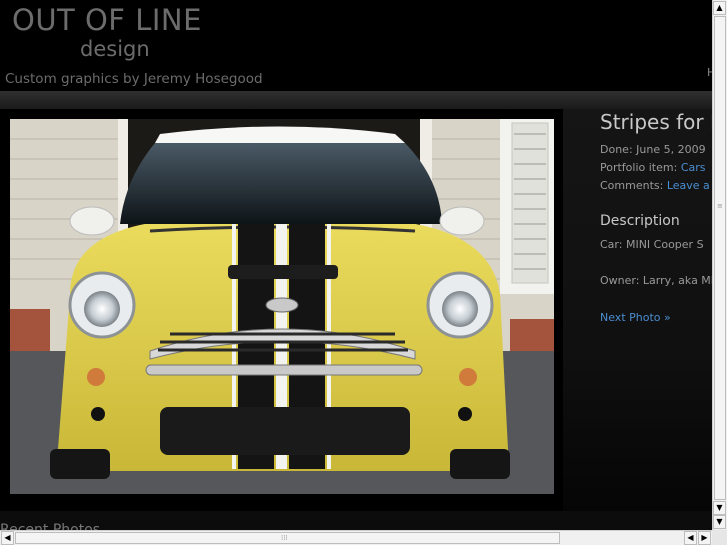  I want to click on scroll-down-extra-button: ▼, so click(719, 522).